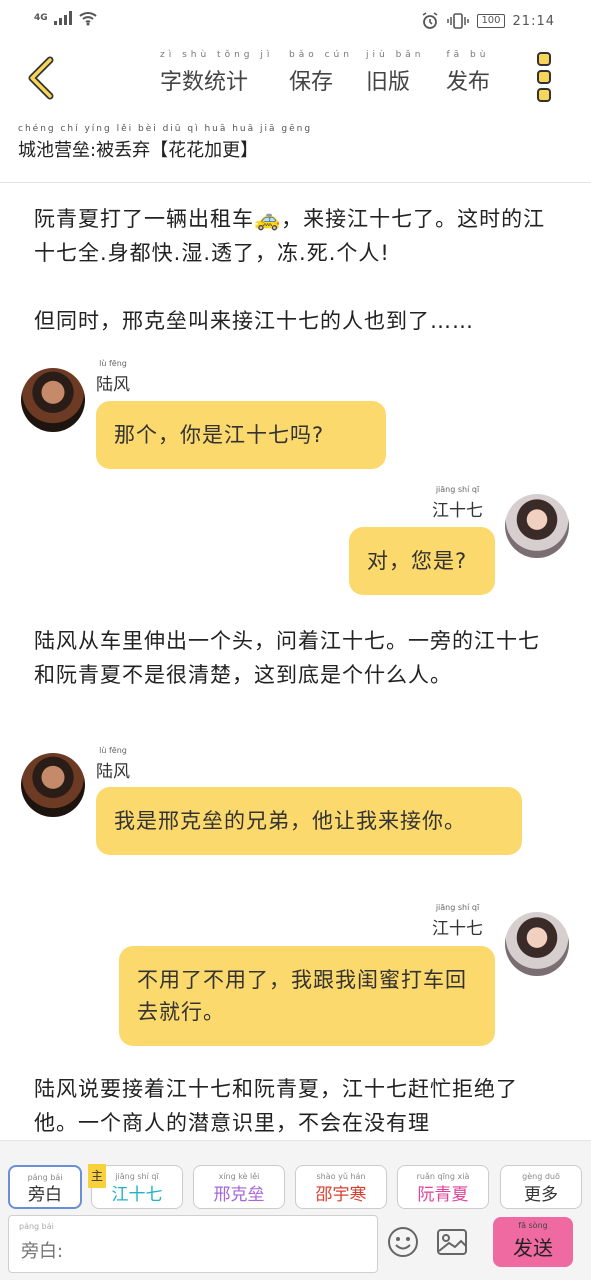 Image resolution: width=591 pixels, height=1280 pixels. I want to click on role-chip-xing: xíng kè lěi 邢克垒, so click(239, 1187).